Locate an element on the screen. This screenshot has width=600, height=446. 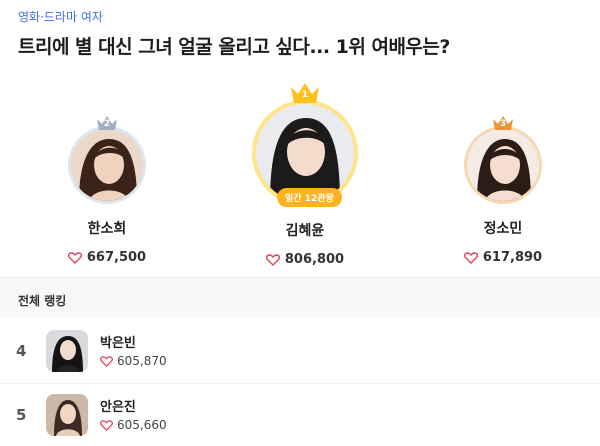
podium-rank-2: 2 한소희 667,500 is located at coordinates (107, 190).